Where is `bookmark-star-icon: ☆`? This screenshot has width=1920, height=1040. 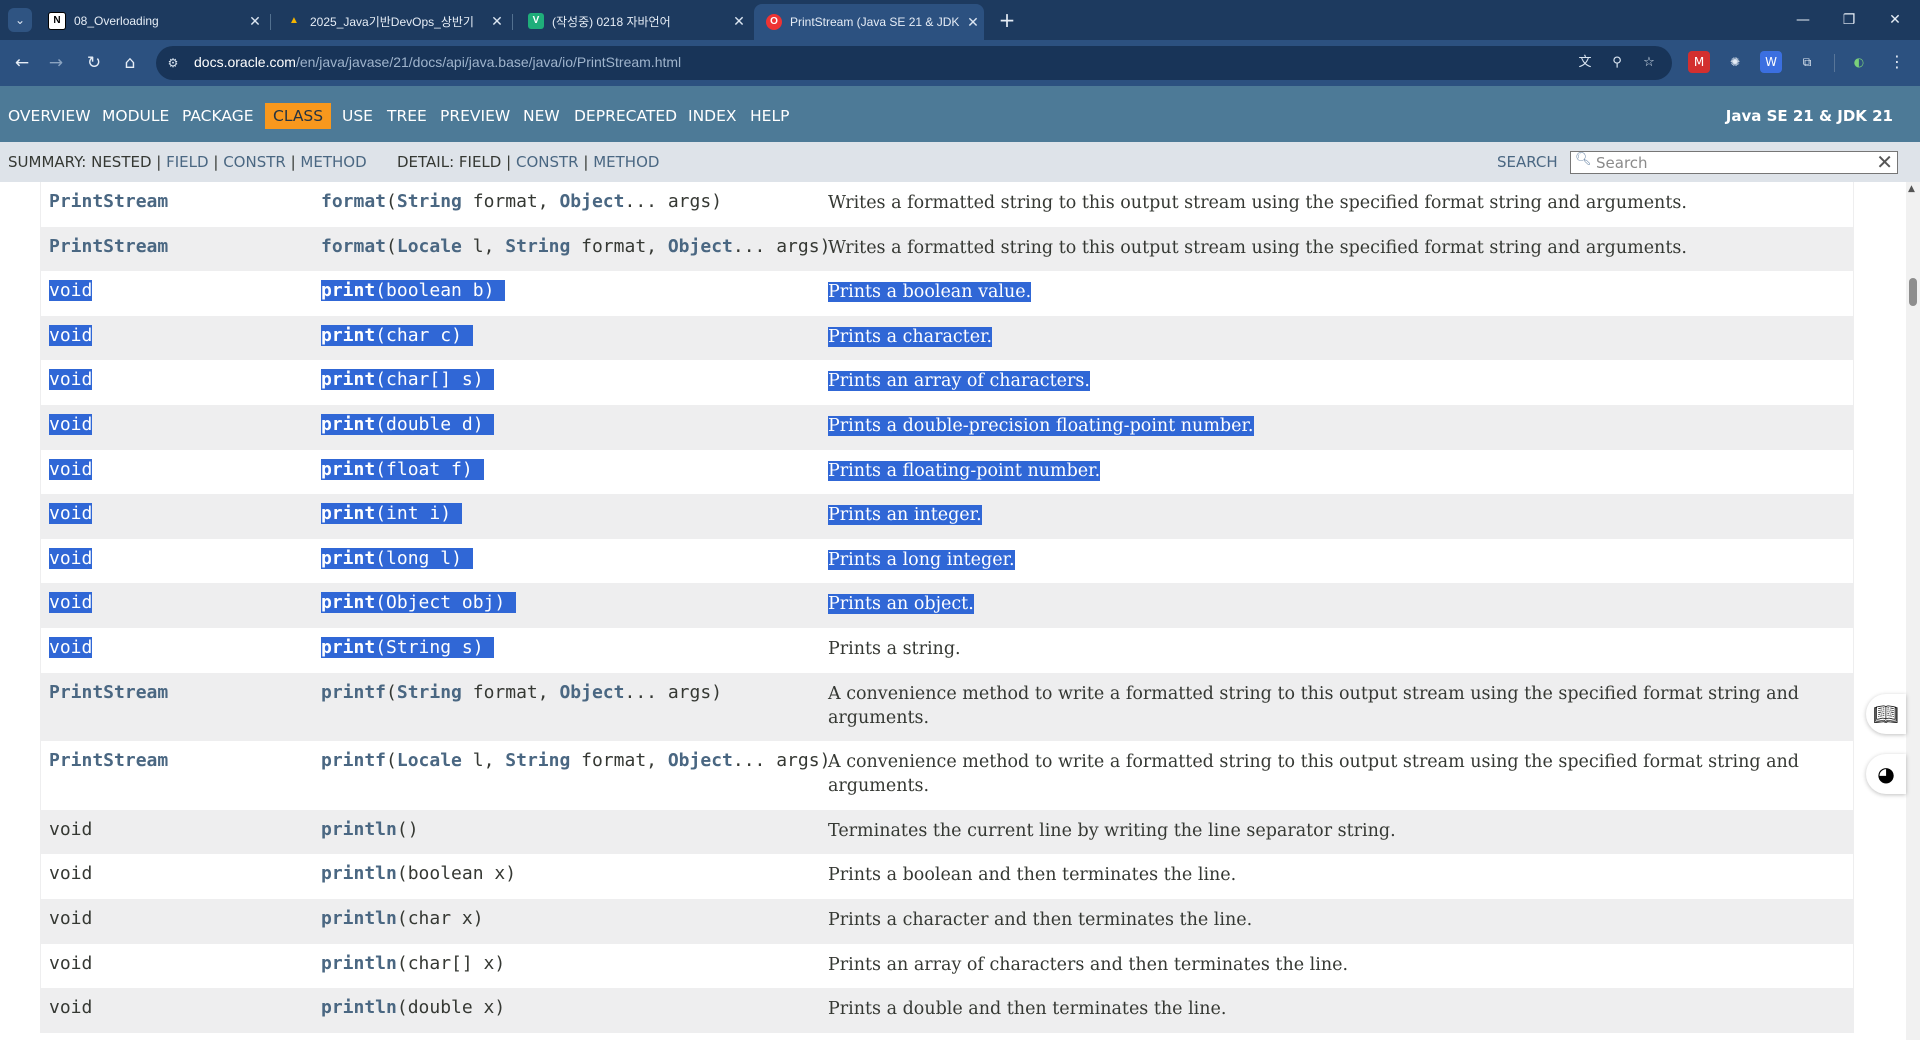 bookmark-star-icon: ☆ is located at coordinates (1649, 63).